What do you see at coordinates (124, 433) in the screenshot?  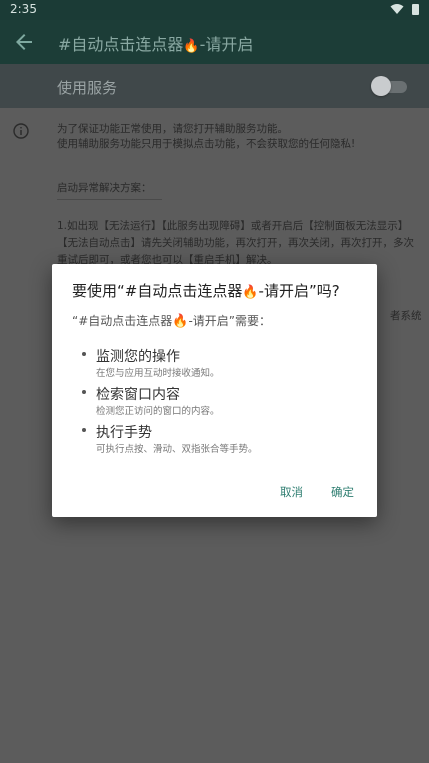 I see `permission-title: 执行手势` at bounding box center [124, 433].